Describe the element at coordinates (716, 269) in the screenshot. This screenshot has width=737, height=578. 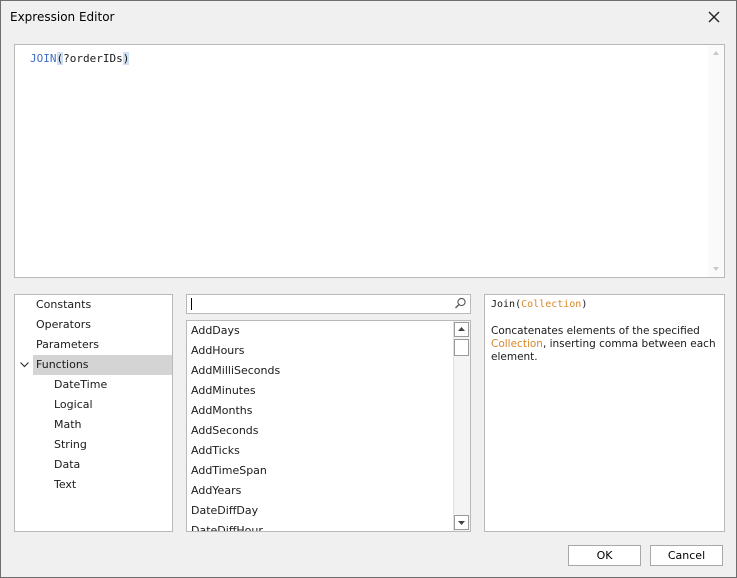
I see `scroll-down-icon` at that location.